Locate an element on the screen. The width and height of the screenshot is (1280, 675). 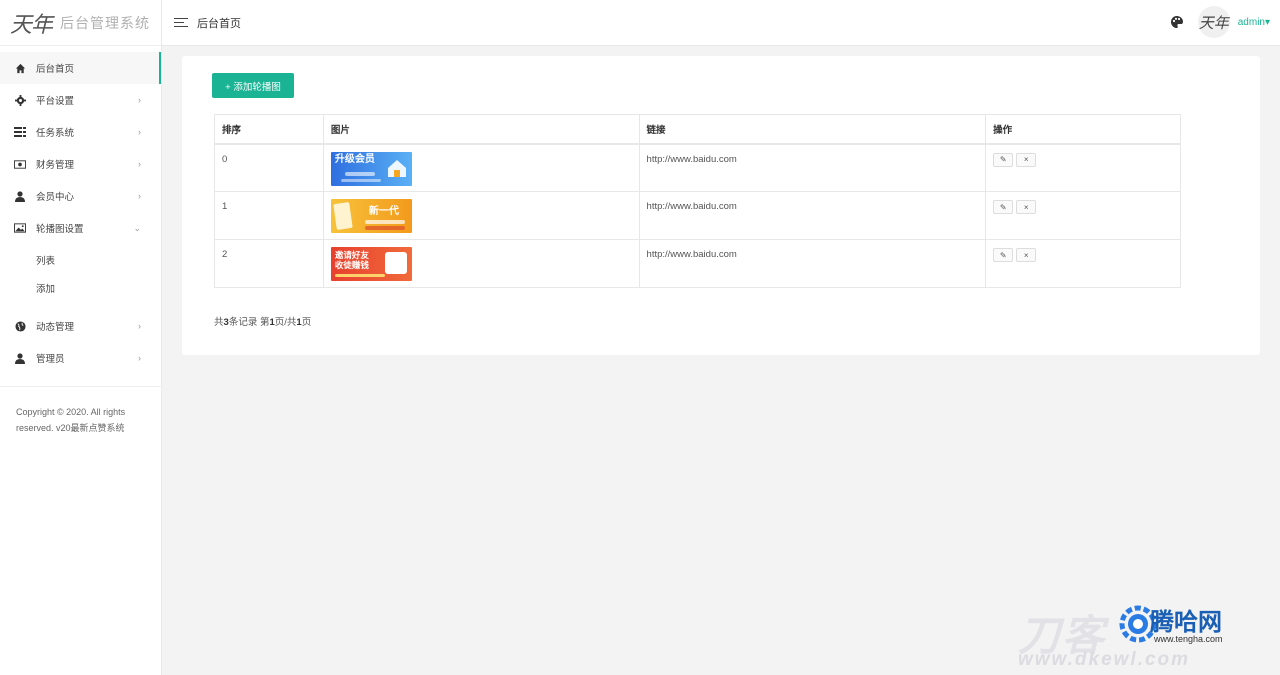
brand-logo: 天年 is located at coordinates (31, 25).